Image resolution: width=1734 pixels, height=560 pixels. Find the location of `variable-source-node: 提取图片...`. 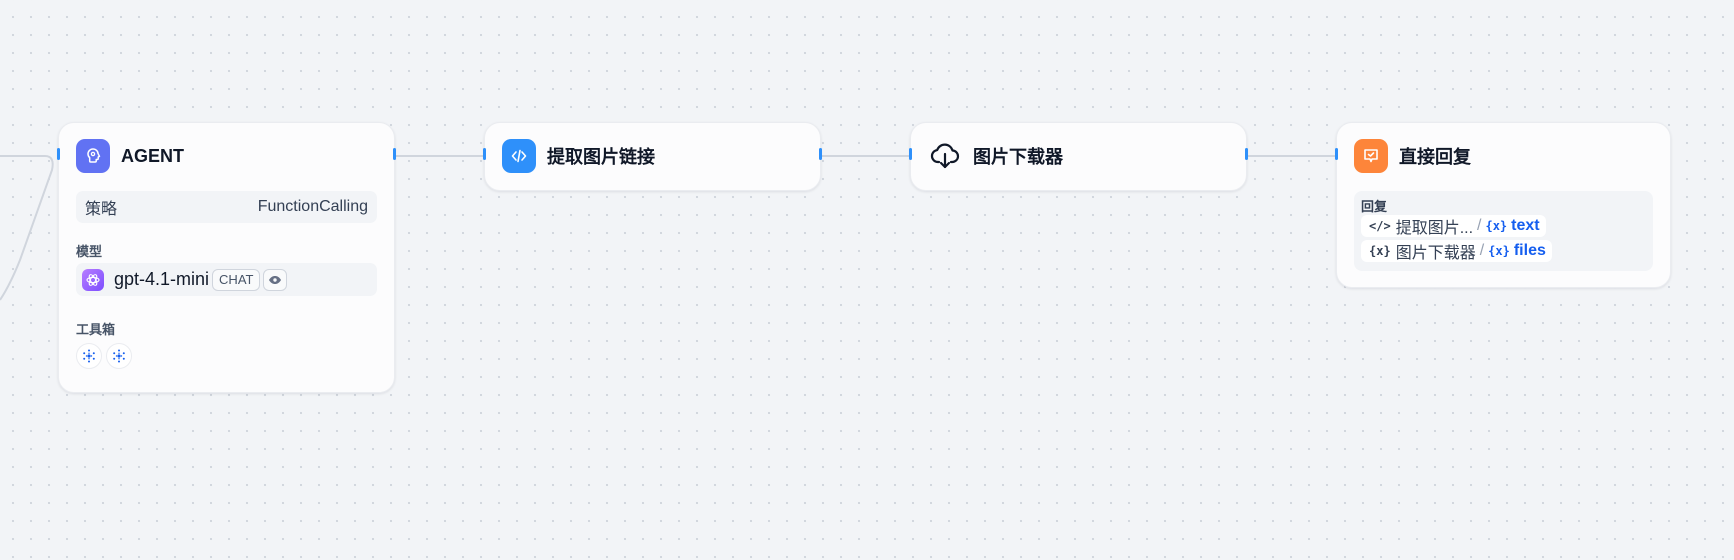

variable-source-node: 提取图片... is located at coordinates (1434, 228).